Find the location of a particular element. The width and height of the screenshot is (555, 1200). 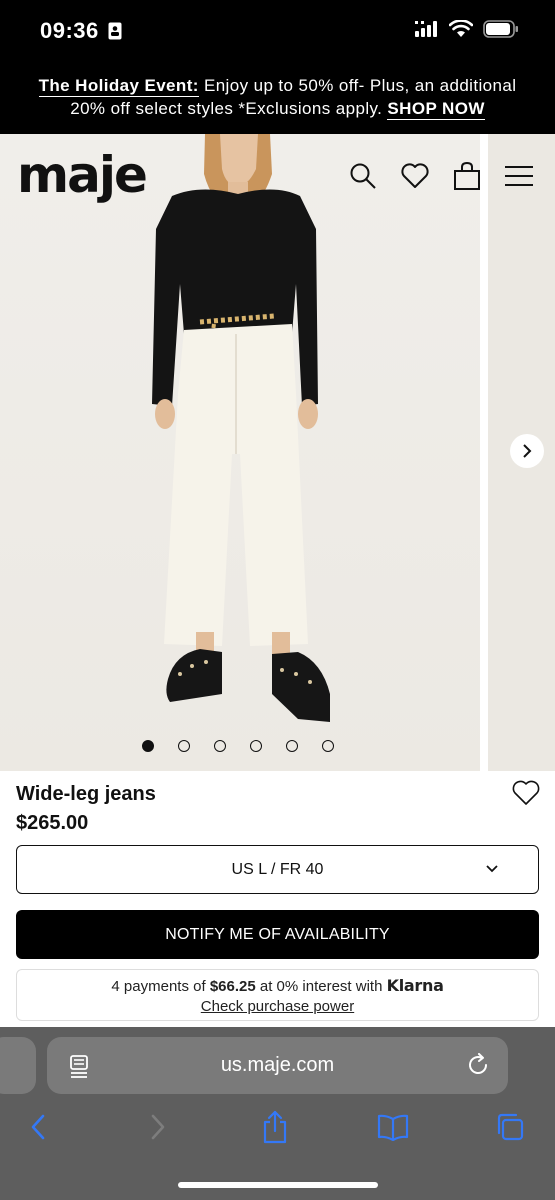

status-bar: 09:36 is located at coordinates (277, 32).